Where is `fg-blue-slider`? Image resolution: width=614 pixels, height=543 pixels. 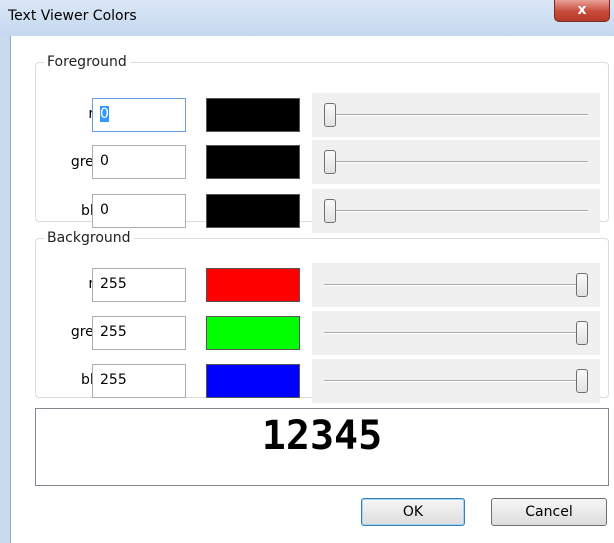
fg-blue-slider is located at coordinates (456, 211).